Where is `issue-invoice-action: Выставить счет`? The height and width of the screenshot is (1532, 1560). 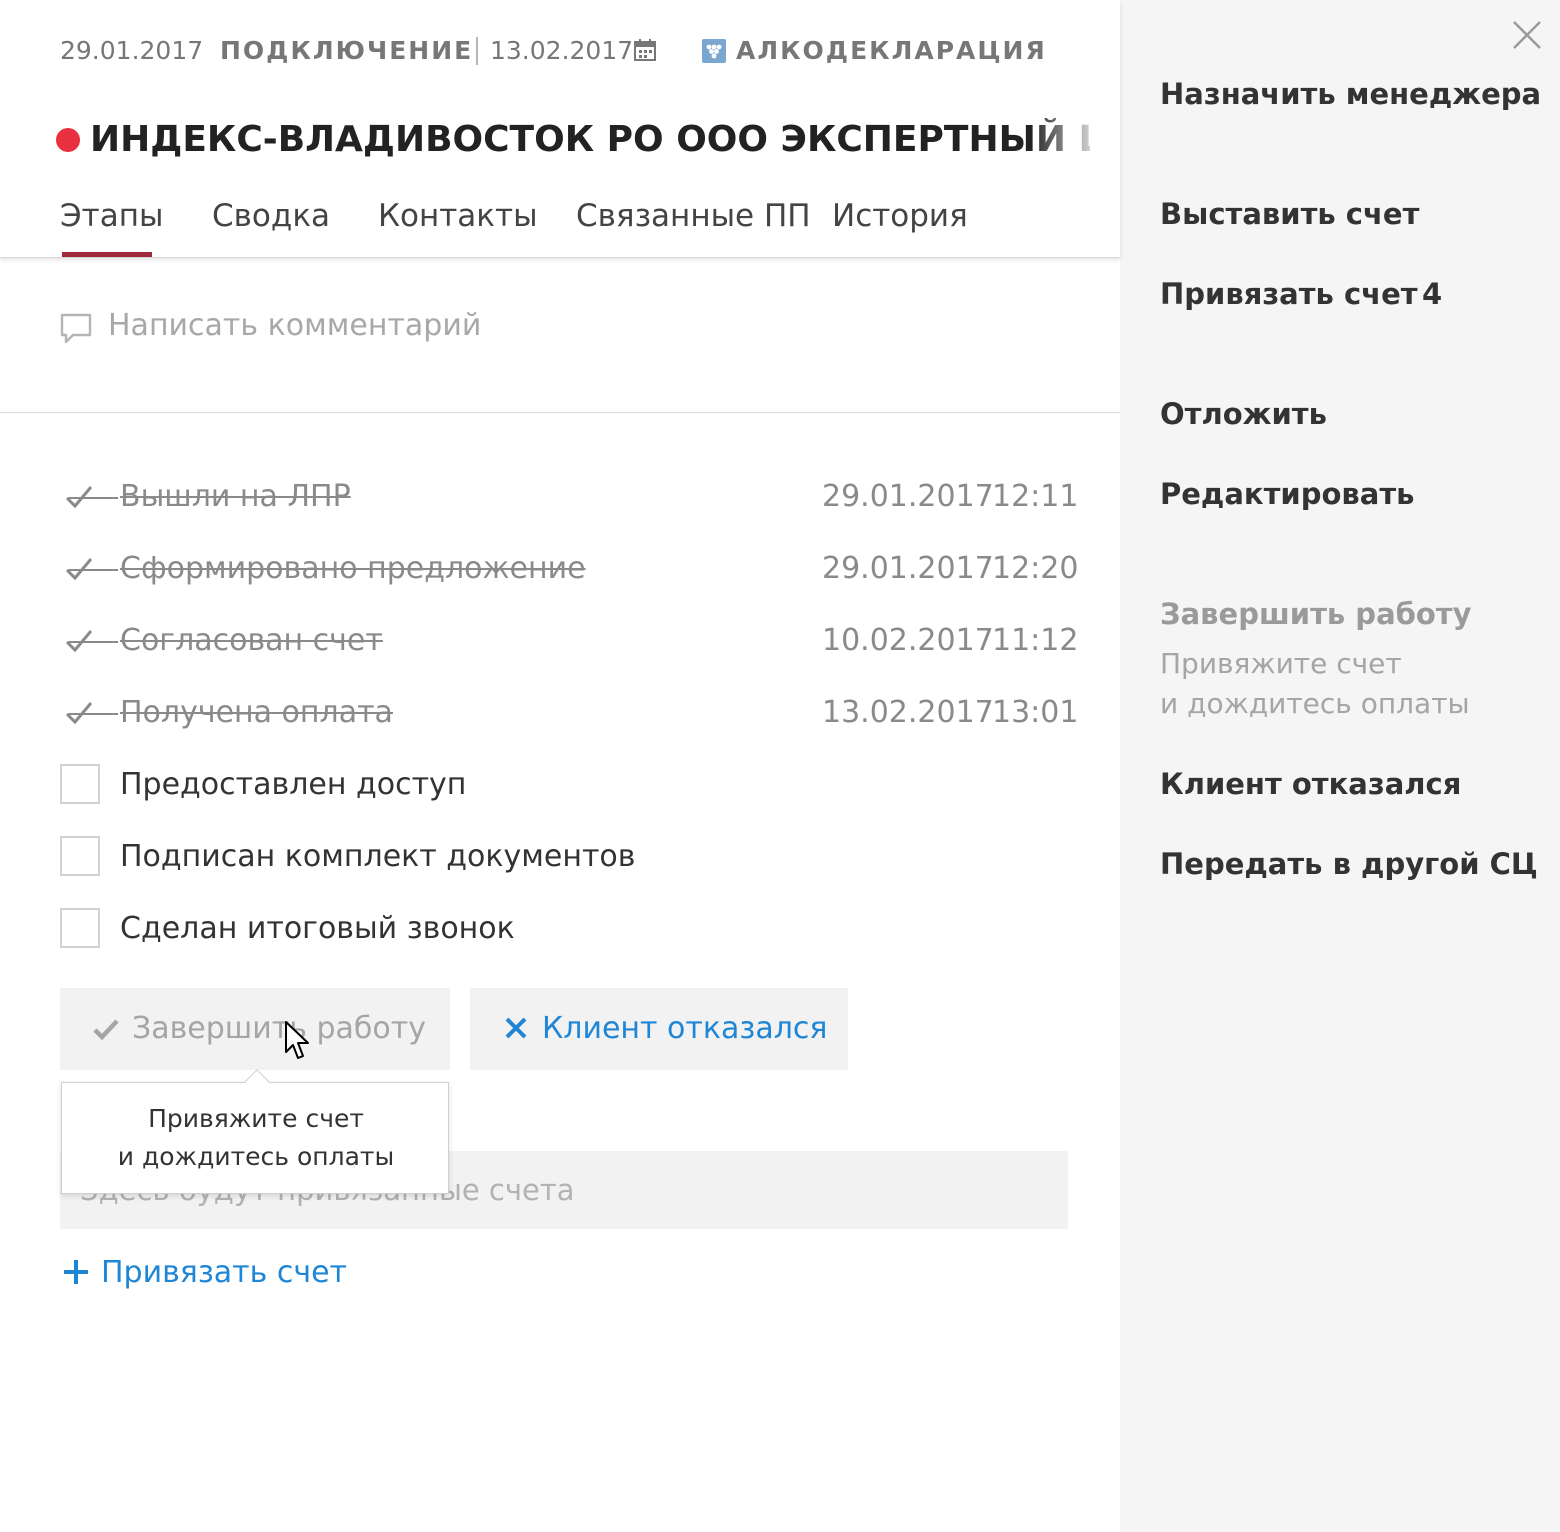 issue-invoice-action: Выставить счет is located at coordinates (1289, 214).